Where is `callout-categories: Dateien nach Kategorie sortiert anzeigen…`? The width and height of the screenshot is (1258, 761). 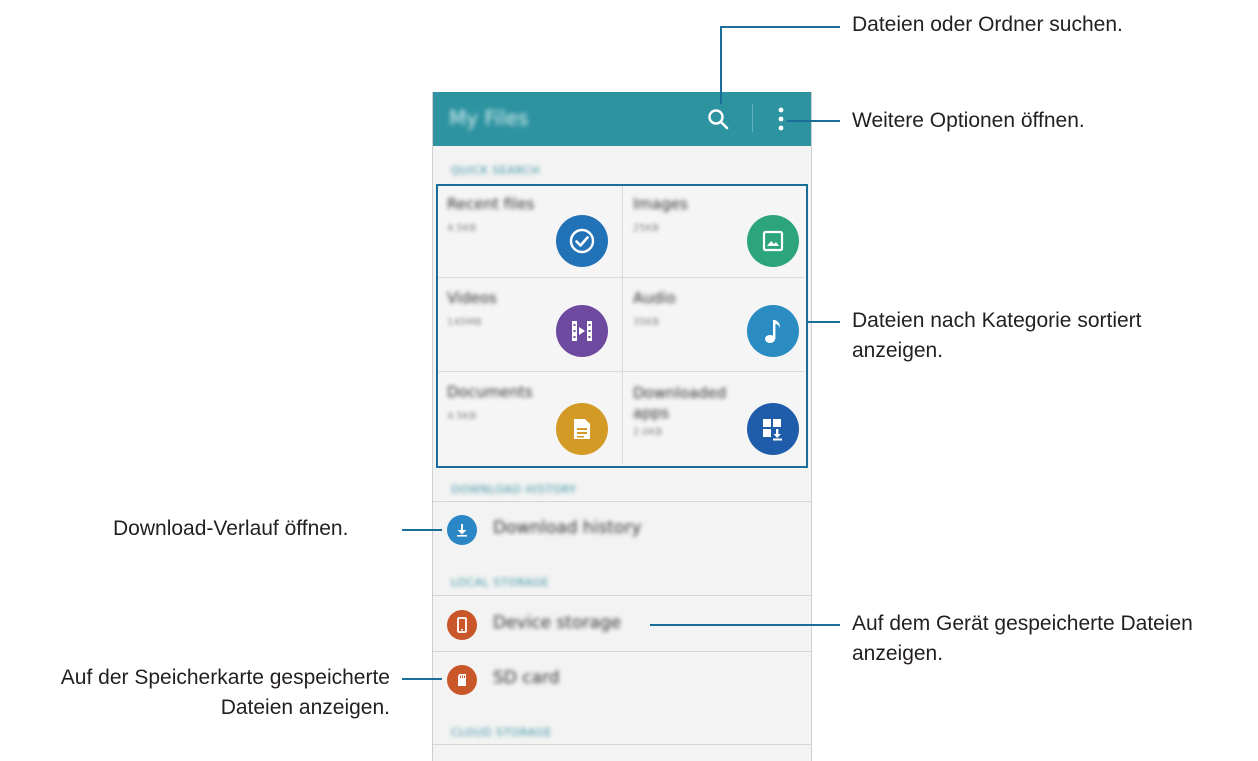
callout-categories: Dateien nach Kategorie sortiert anzeigen… is located at coordinates (997, 336).